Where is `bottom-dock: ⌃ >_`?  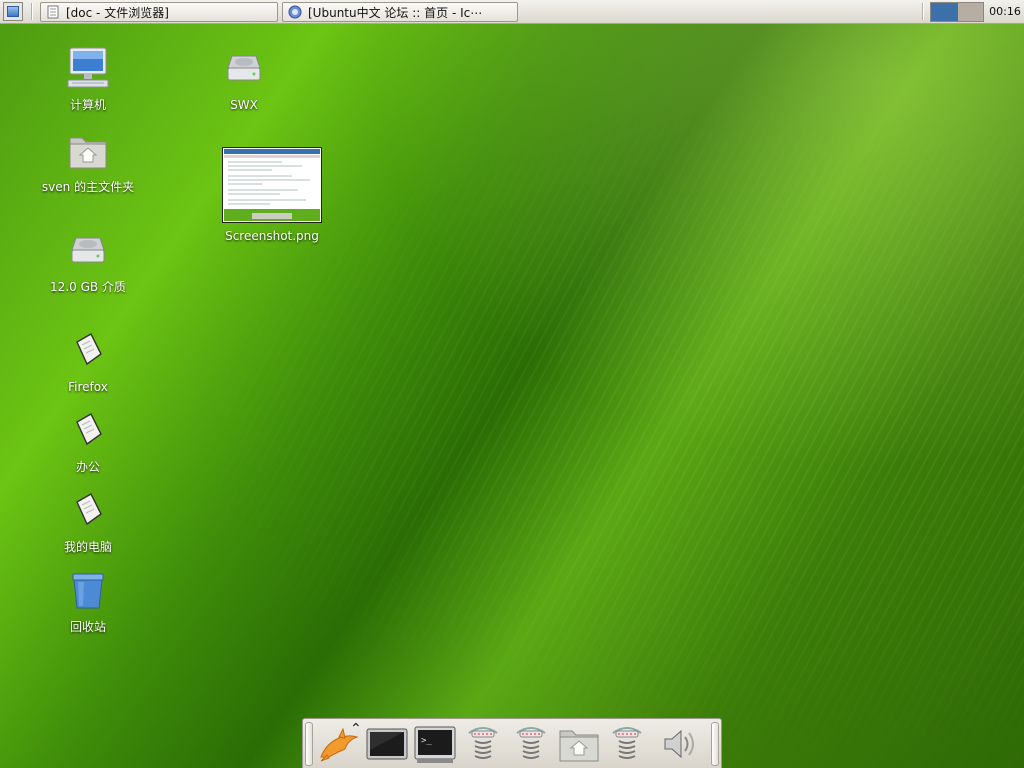 bottom-dock: ⌃ >_ is located at coordinates (512, 743).